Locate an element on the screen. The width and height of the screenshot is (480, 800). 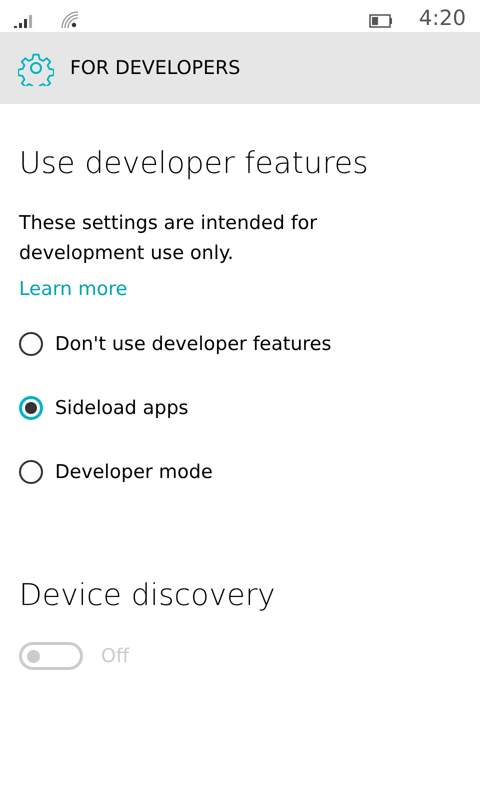
radio-label: Don't use developer features is located at coordinates (193, 344).